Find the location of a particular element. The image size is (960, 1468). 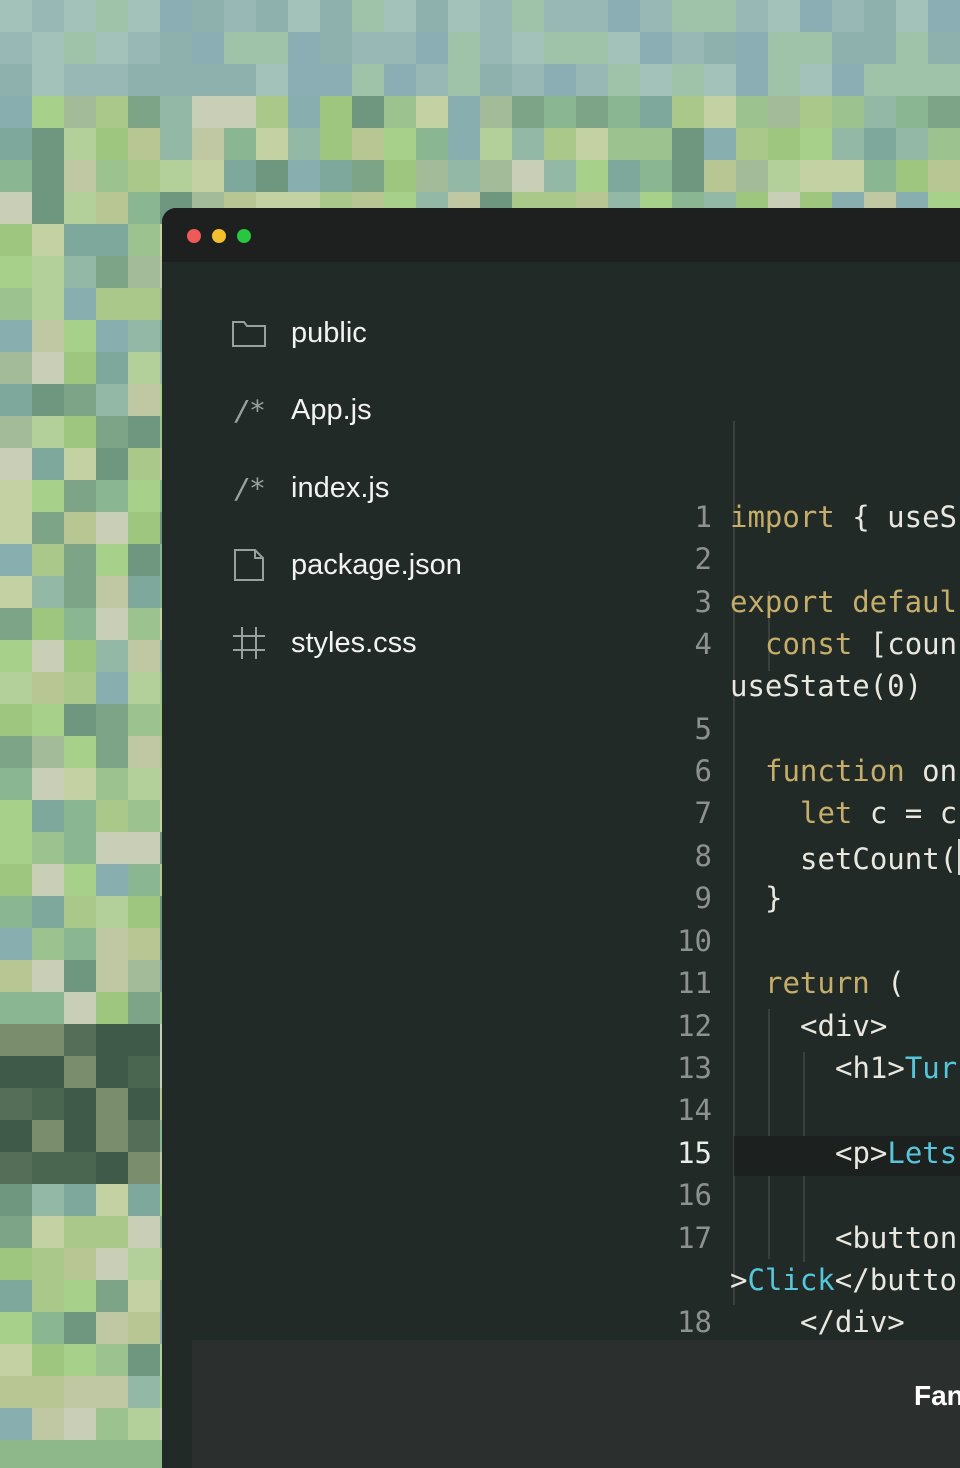

code-text: c = c is located at coordinates (905, 813).